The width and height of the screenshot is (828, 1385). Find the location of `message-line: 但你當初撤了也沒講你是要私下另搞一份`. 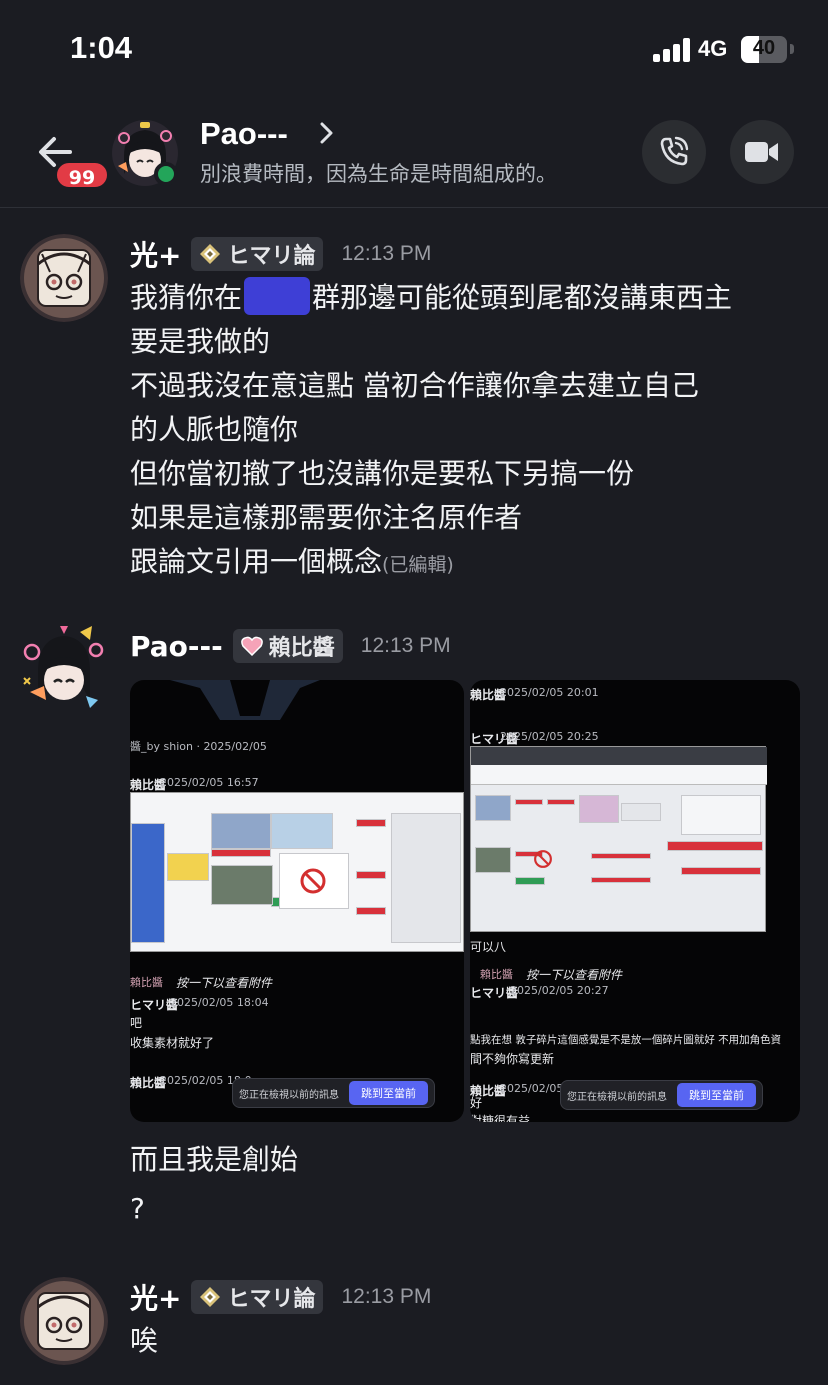

message-line: 但你當初撤了也沒講你是要私下另搞一份 is located at coordinates (382, 473).